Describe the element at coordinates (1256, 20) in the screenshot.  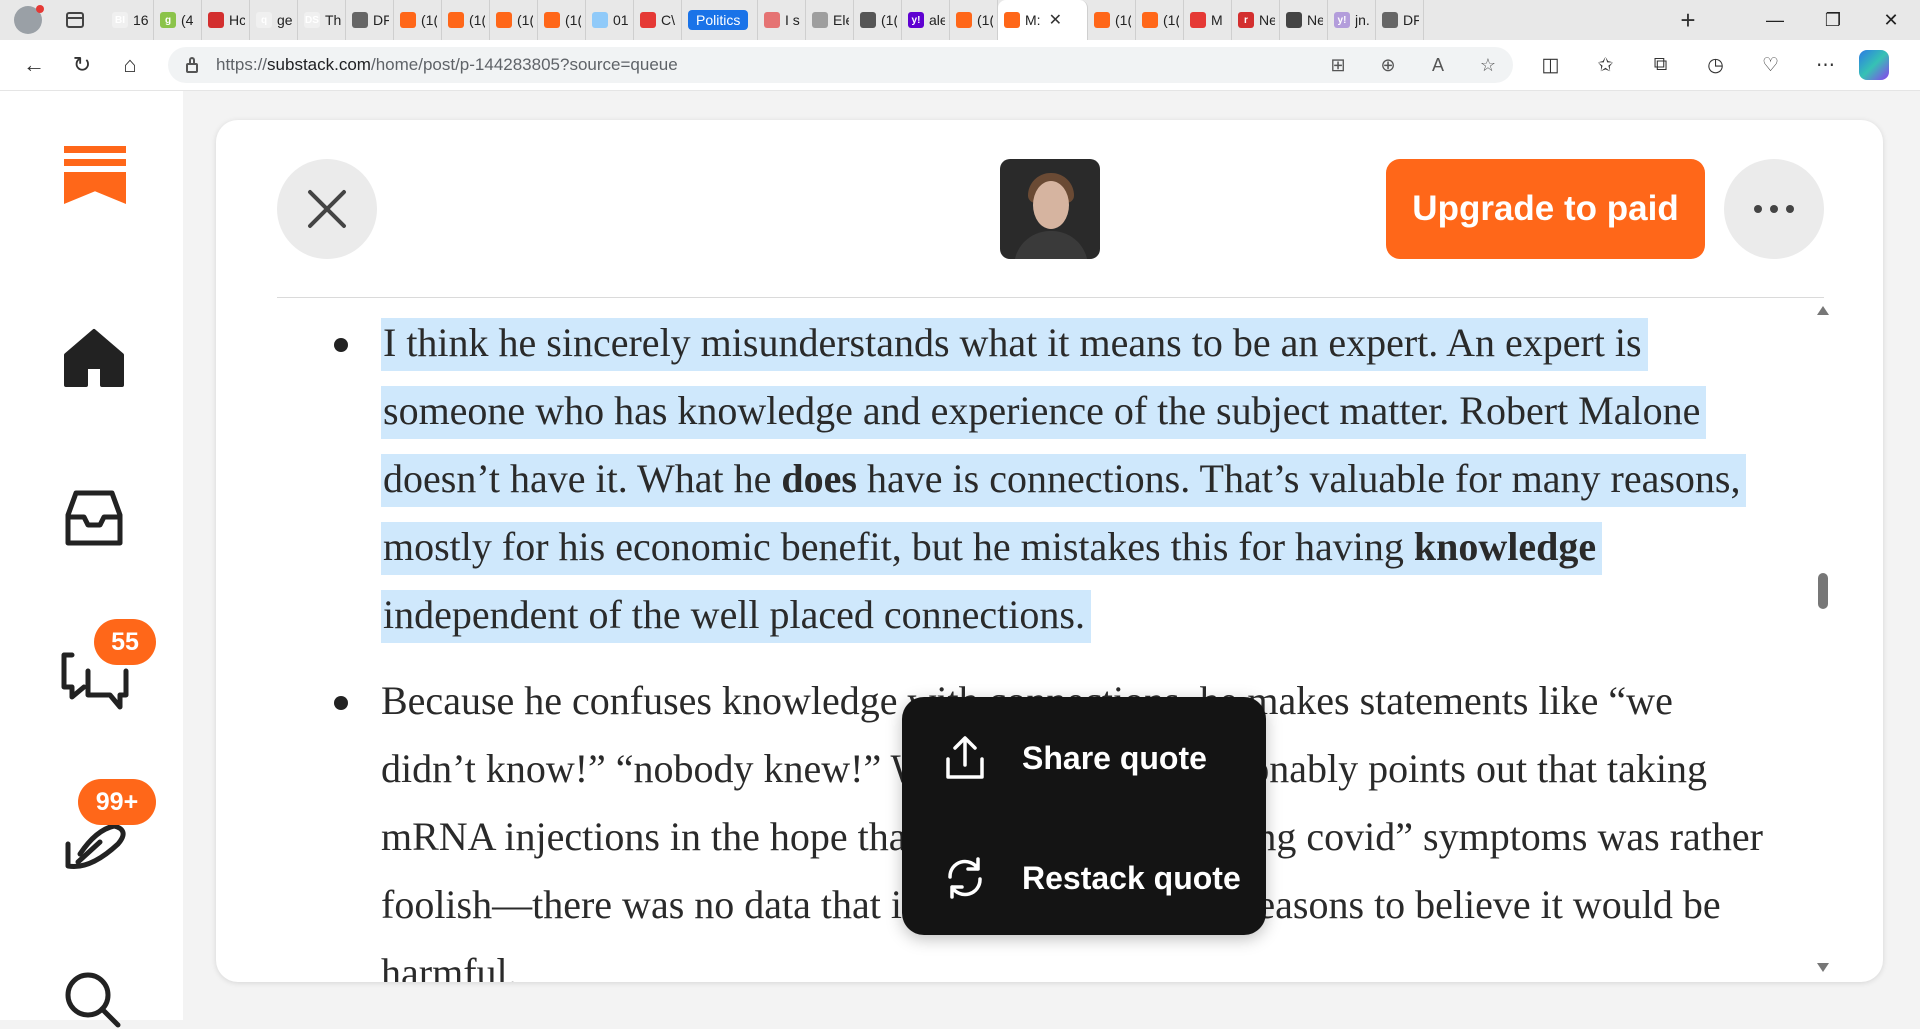
I see `browser-tab: r Ne` at that location.